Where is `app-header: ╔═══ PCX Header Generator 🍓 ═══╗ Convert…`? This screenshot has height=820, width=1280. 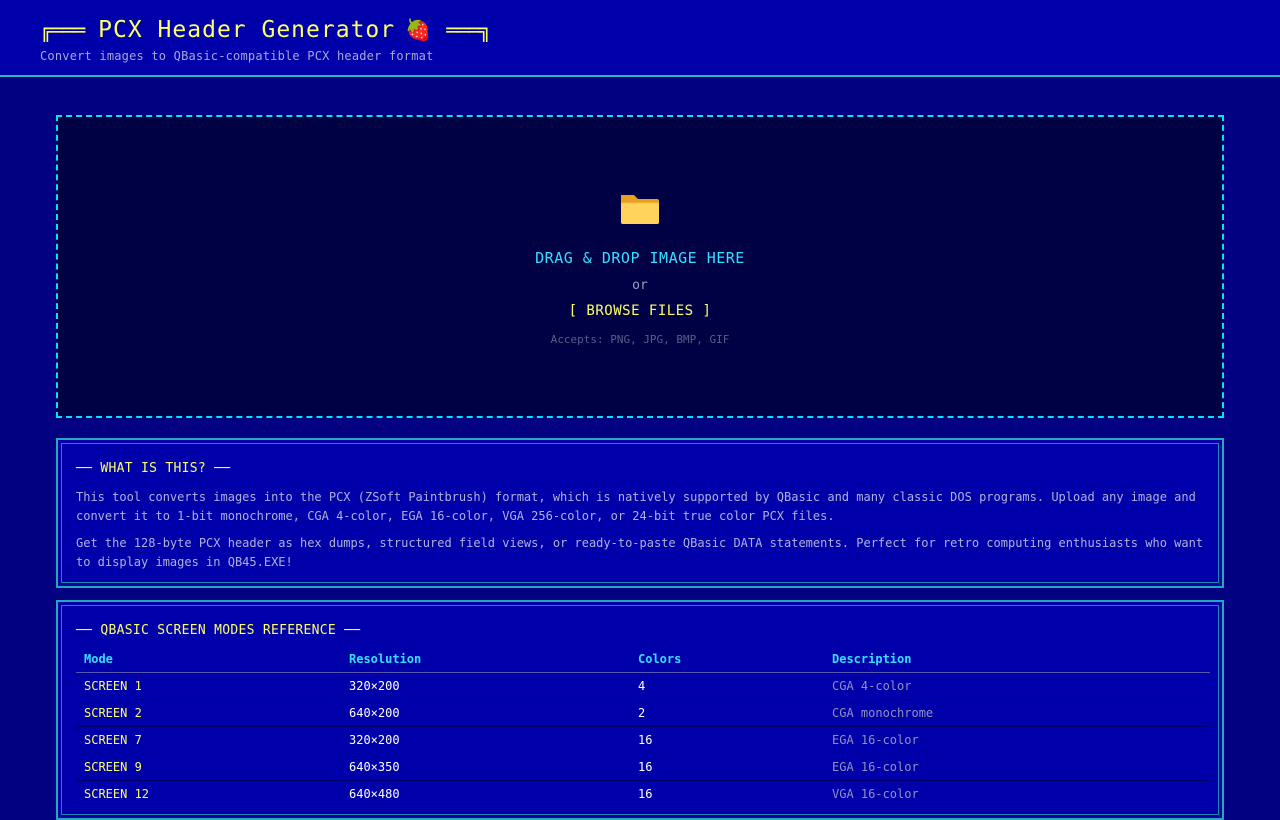
app-header: ╔═══ PCX Header Generator 🍓 ═══╗ Convert… is located at coordinates (640, 38).